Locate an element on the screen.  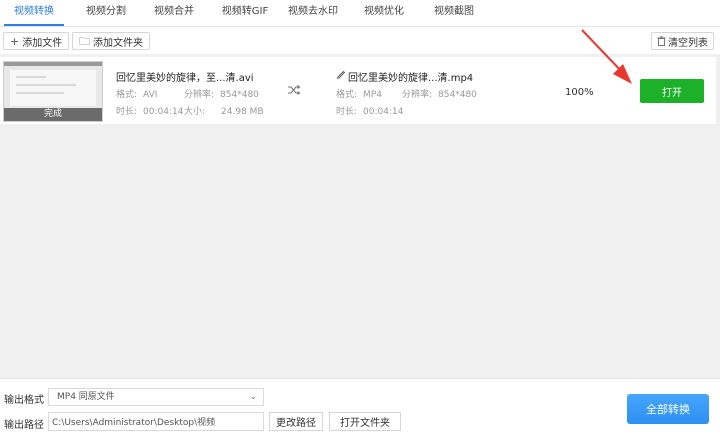
bottom-panel: 输出格式 MP4 同原文件 ⌄ 输出路径 更改路径 打开文件夹 全部转换 is located at coordinates (360, 407).